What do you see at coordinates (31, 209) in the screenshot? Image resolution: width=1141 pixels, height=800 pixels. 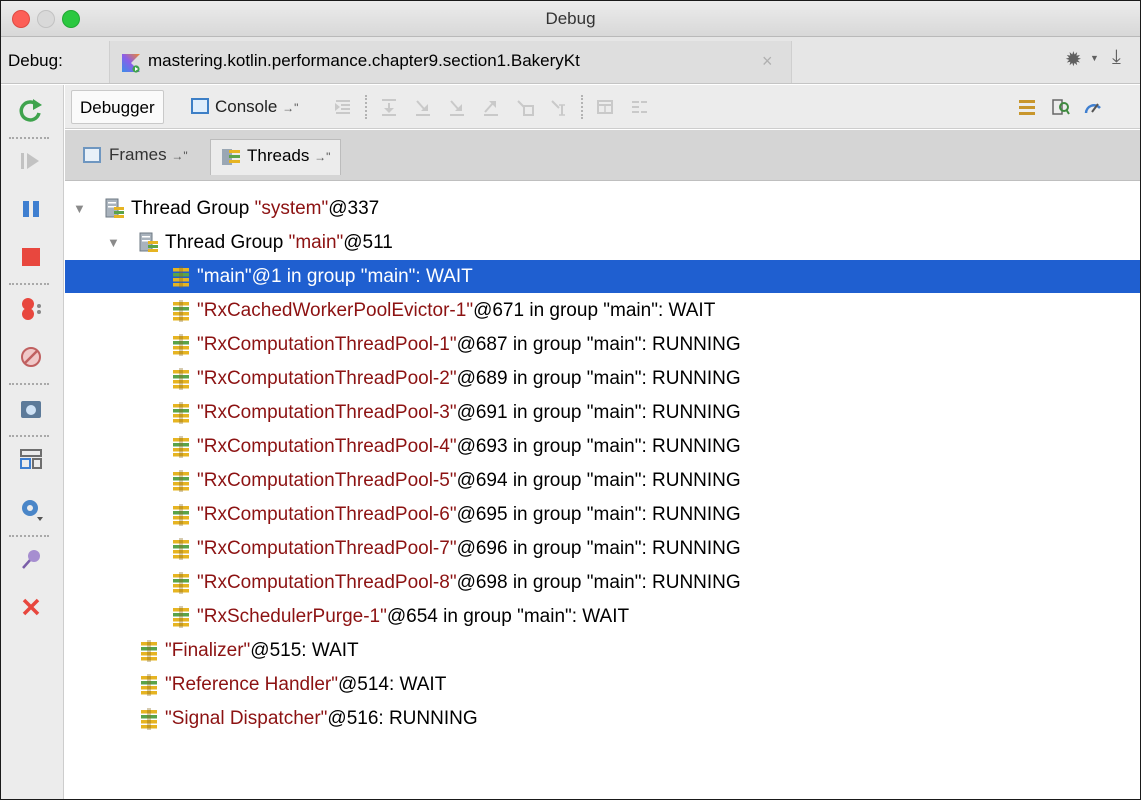 I see `pause-icon` at bounding box center [31, 209].